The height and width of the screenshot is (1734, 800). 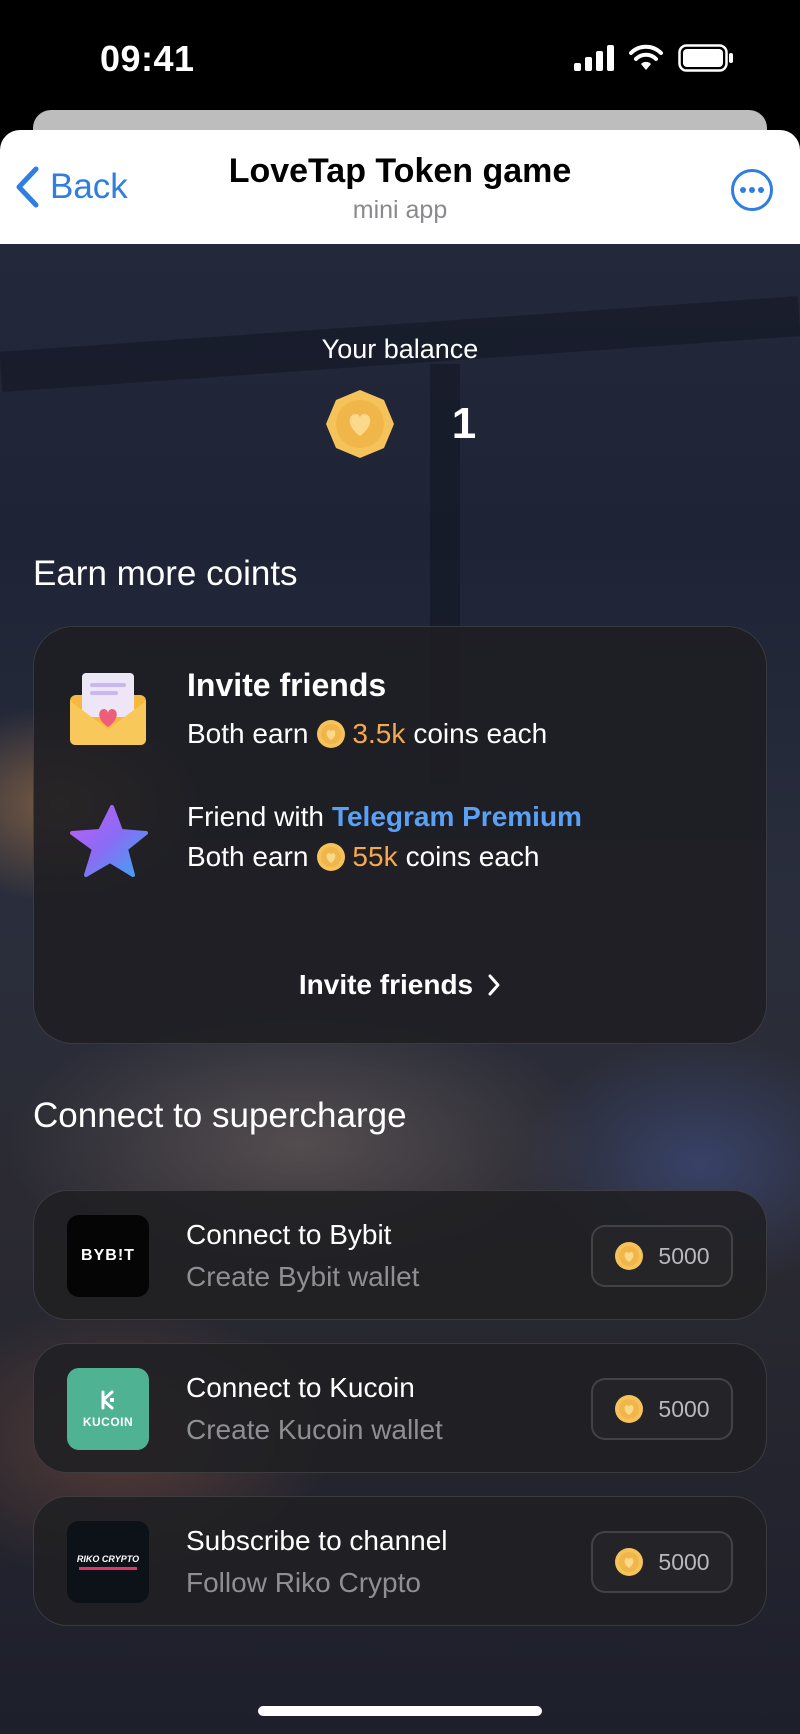 What do you see at coordinates (472, 856) in the screenshot?
I see `premium-suffix: coins each` at bounding box center [472, 856].